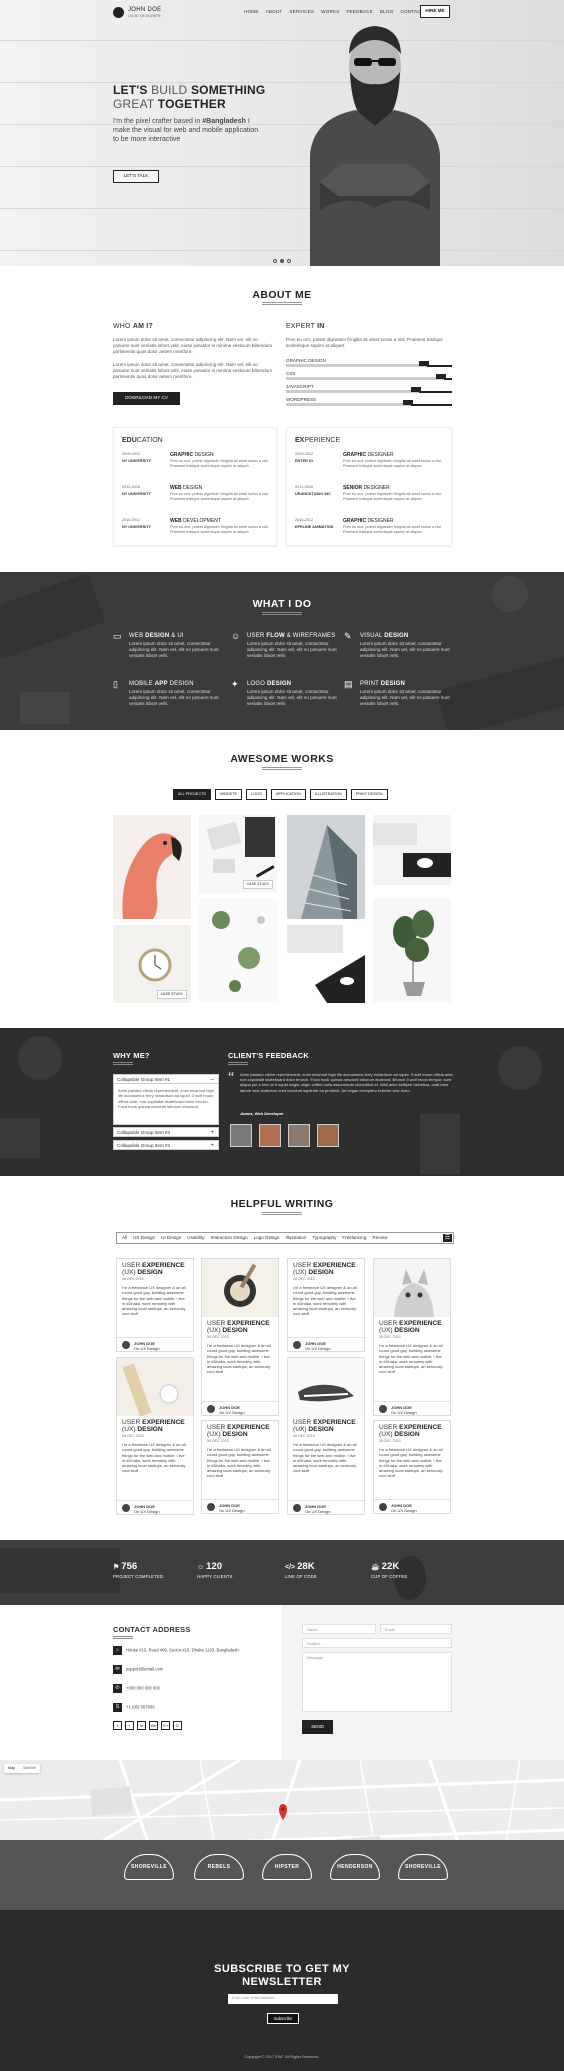 The height and width of the screenshot is (2071, 564). Describe the element at coordinates (177, 1725) in the screenshot. I see `dribbble-icon: D` at that location.